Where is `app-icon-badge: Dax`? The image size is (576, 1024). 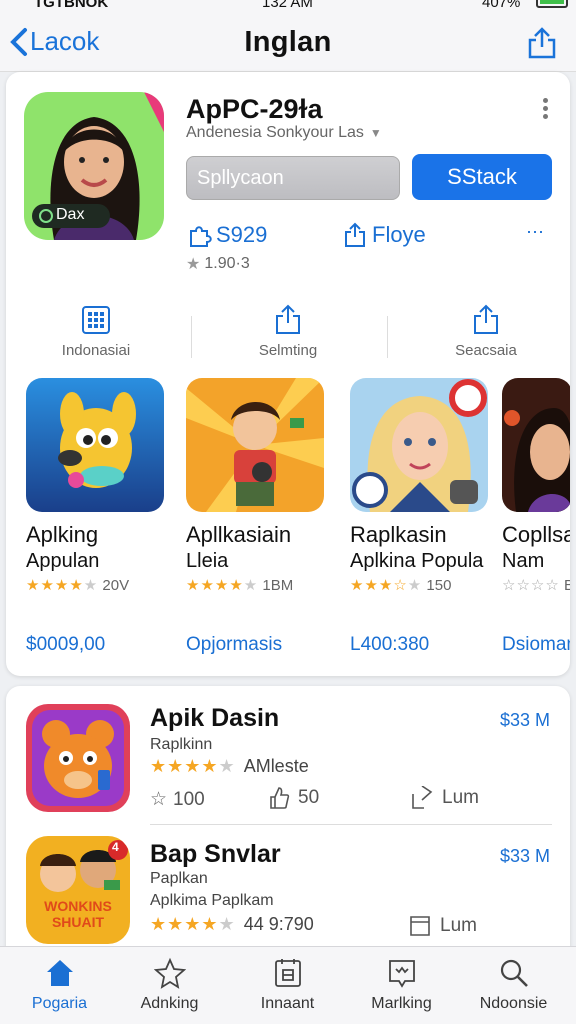 app-icon-badge: Dax is located at coordinates (70, 214).